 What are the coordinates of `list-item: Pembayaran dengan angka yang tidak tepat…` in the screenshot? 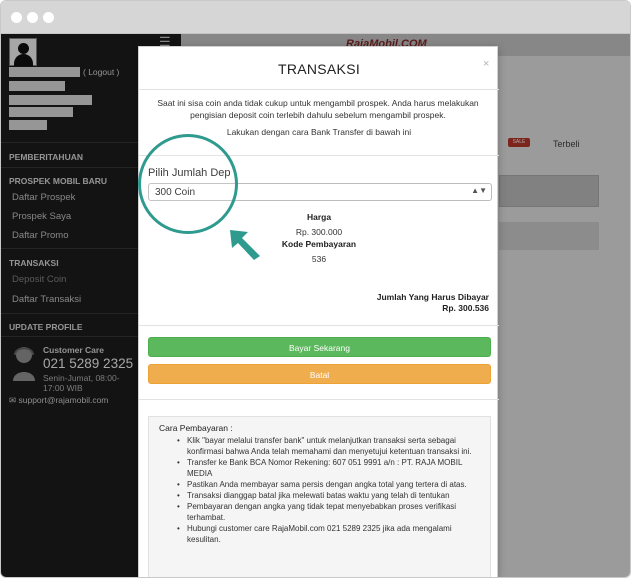 It's located at (319, 512).